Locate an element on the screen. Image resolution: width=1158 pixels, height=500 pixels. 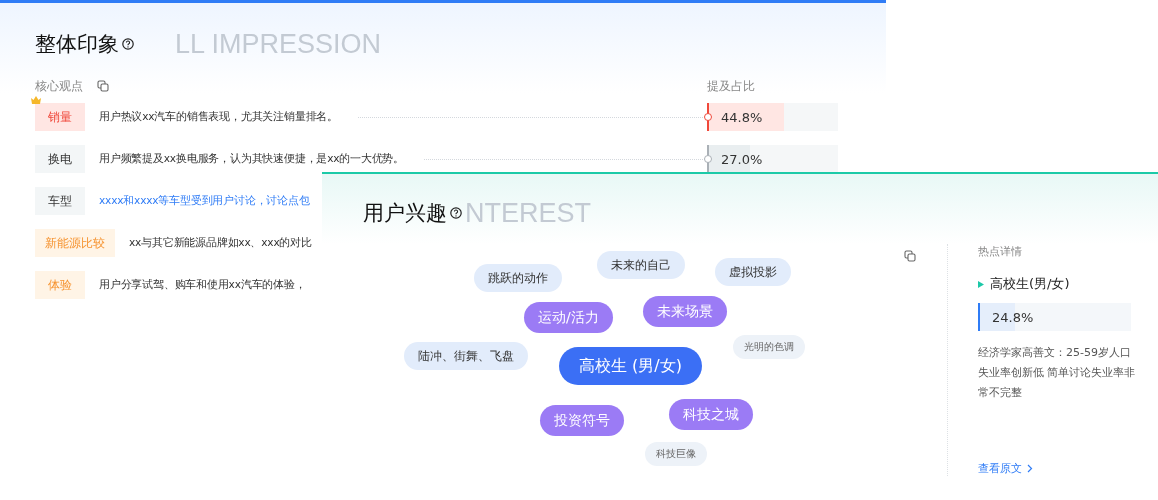
detail-heading: 热点详情 is located at coordinates (1000, 251).